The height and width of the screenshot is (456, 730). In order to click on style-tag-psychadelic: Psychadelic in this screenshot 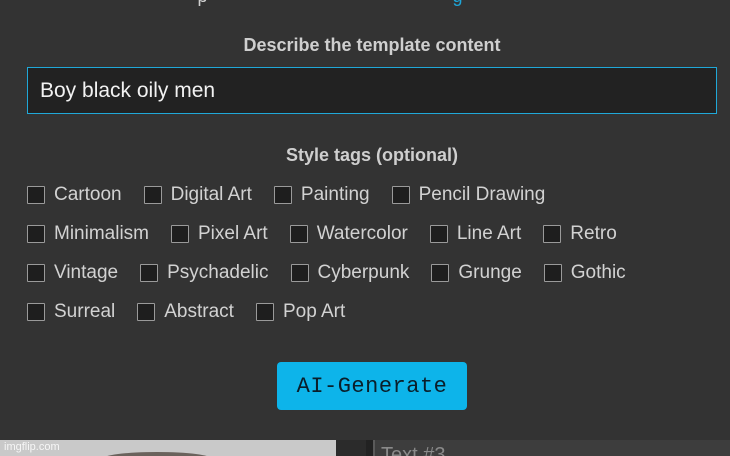, I will do `click(204, 273)`.